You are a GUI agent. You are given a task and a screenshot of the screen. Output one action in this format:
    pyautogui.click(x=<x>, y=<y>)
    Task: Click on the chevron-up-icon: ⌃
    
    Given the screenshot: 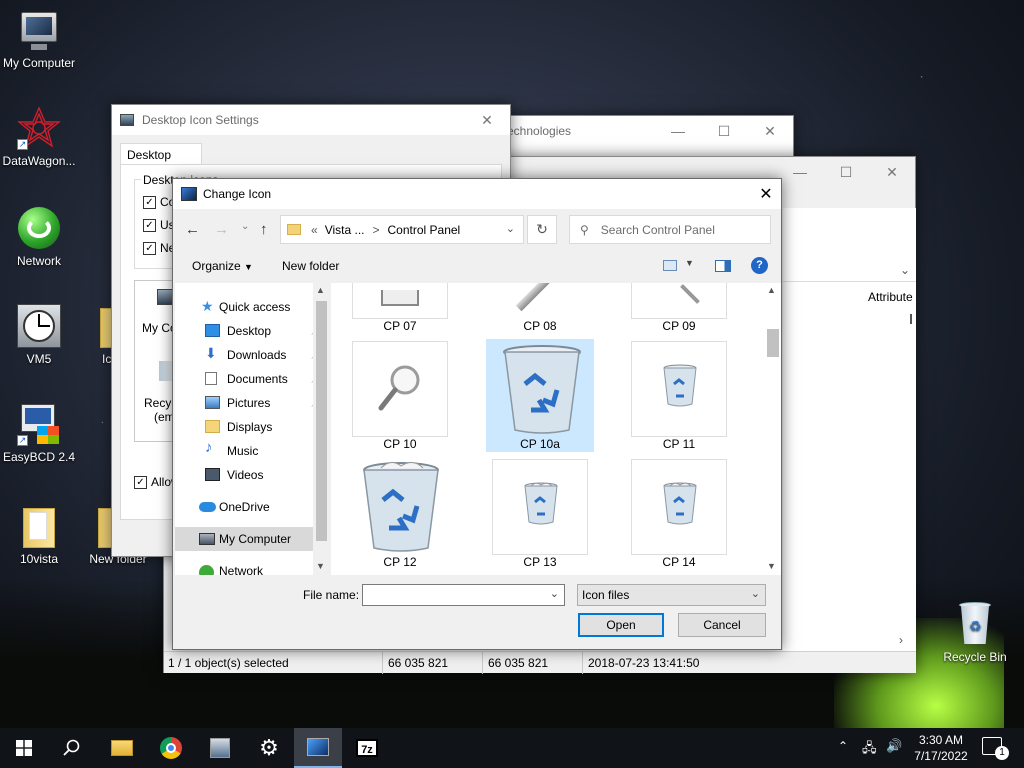 What is the action you would take?
    pyautogui.click(x=843, y=746)
    